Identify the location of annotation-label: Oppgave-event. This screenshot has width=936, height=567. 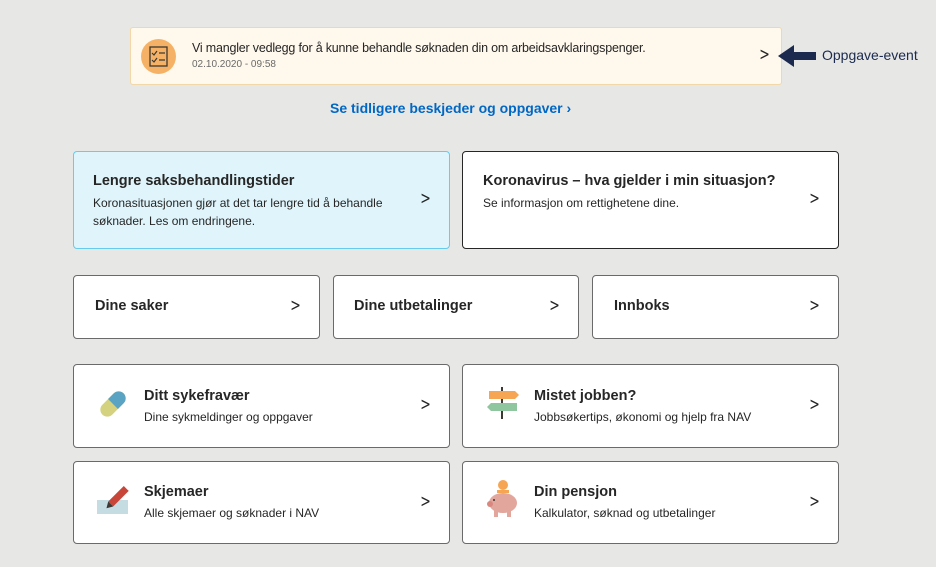
(870, 55).